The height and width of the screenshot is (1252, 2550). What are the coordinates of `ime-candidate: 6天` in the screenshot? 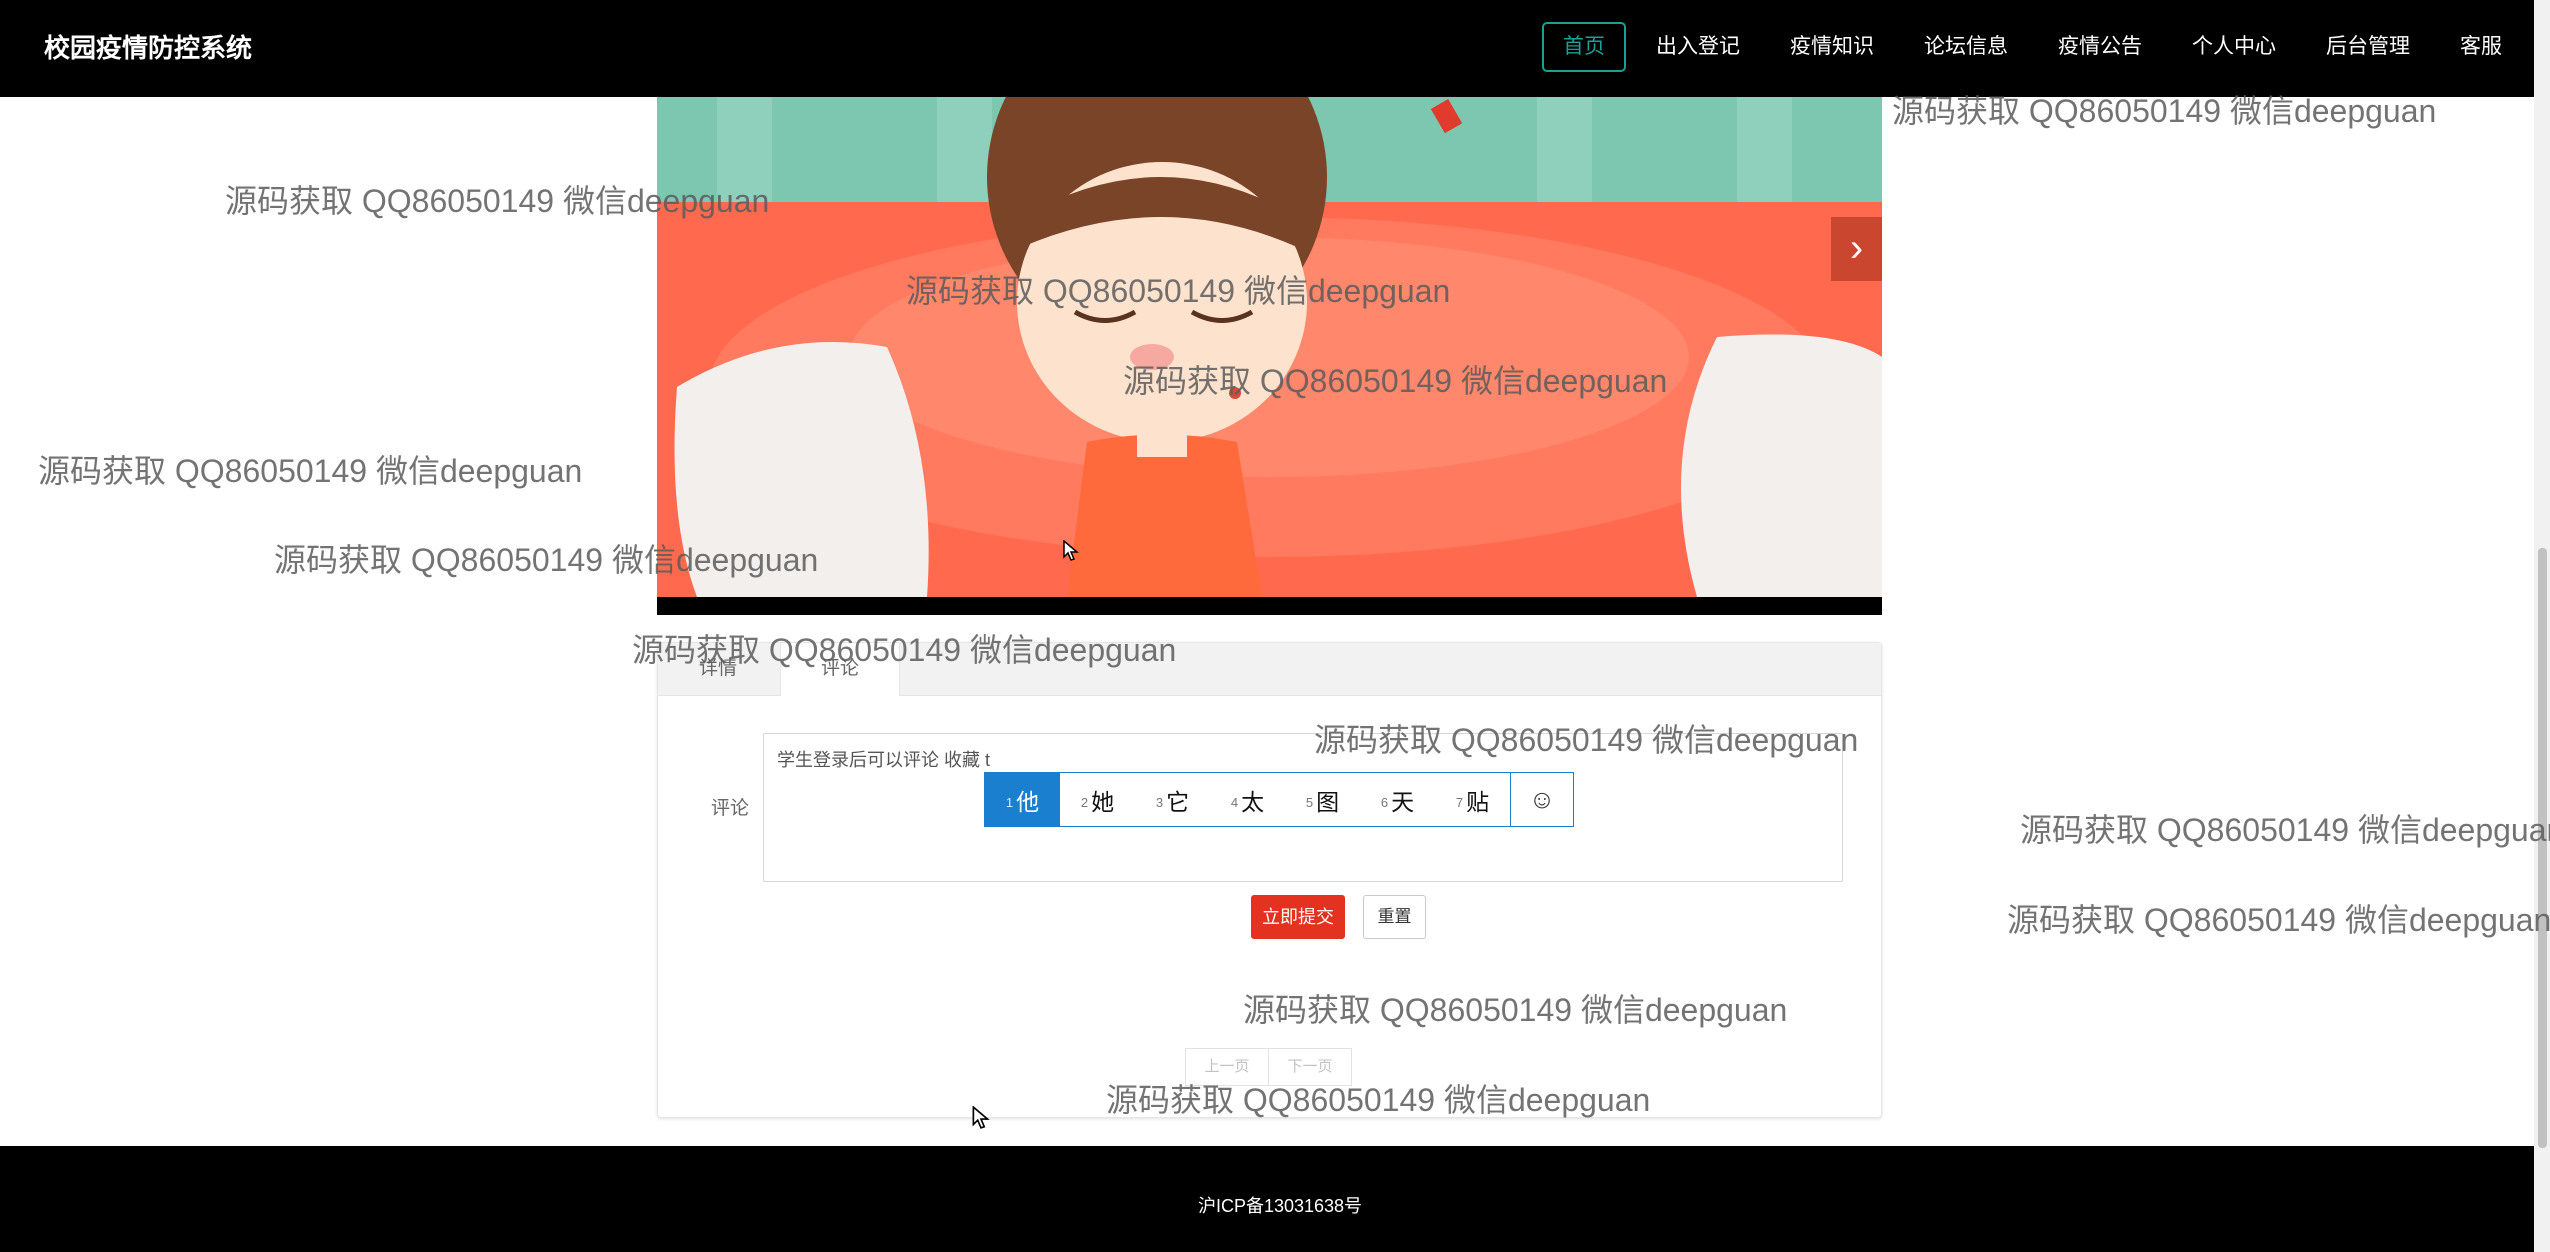 It's located at (1397, 799).